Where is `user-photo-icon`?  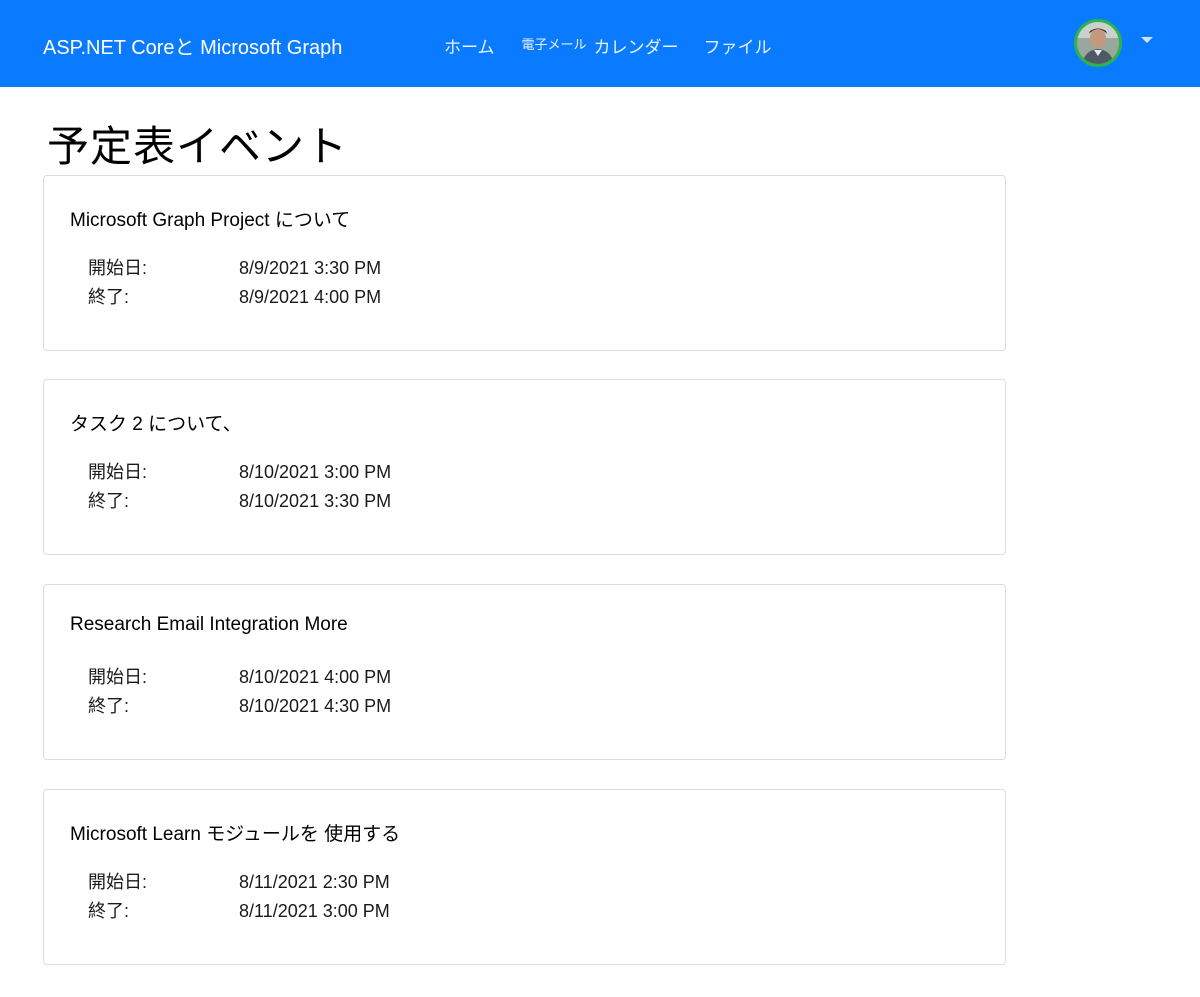 user-photo-icon is located at coordinates (1098, 43).